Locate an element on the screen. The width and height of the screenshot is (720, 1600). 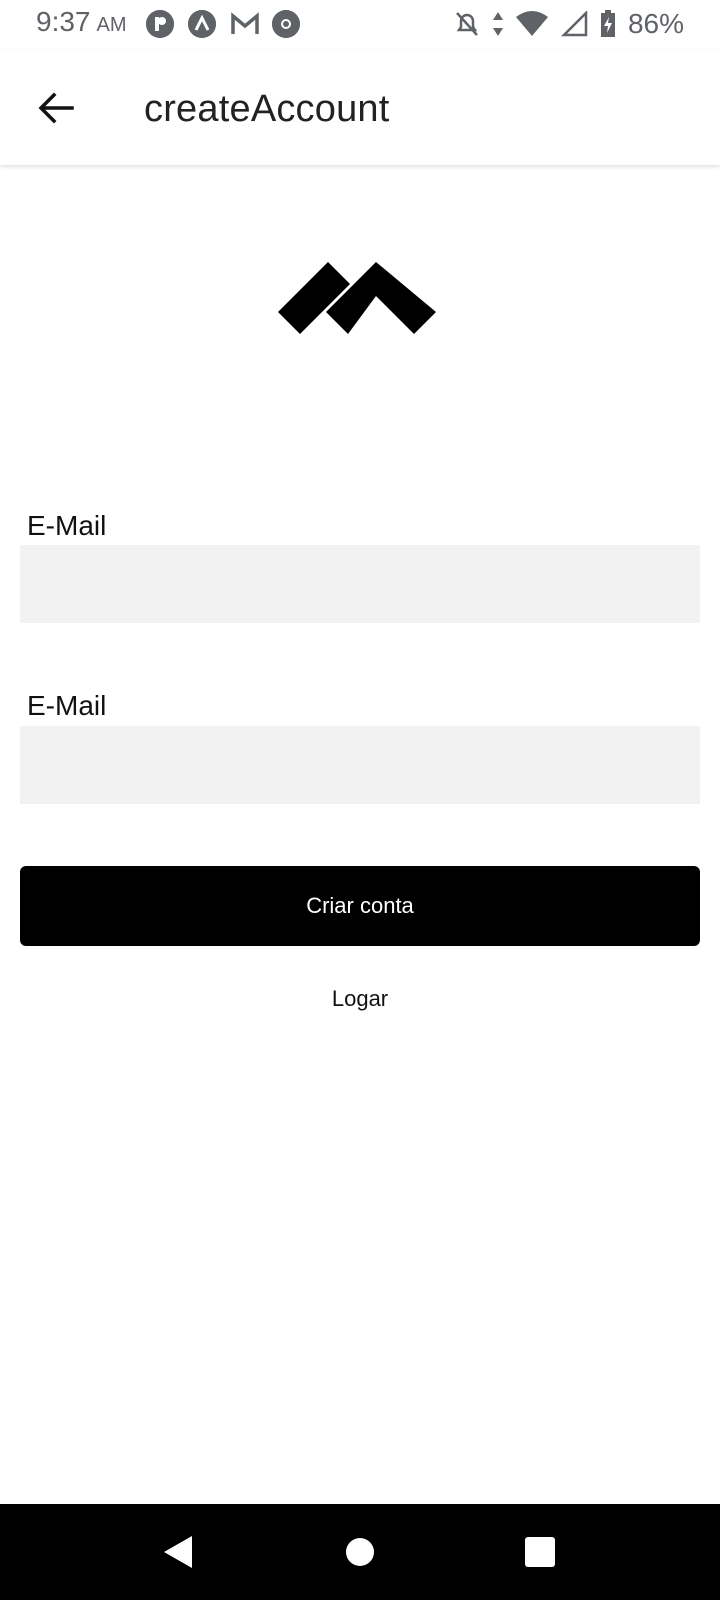
login-link: Logar is located at coordinates (360, 999).